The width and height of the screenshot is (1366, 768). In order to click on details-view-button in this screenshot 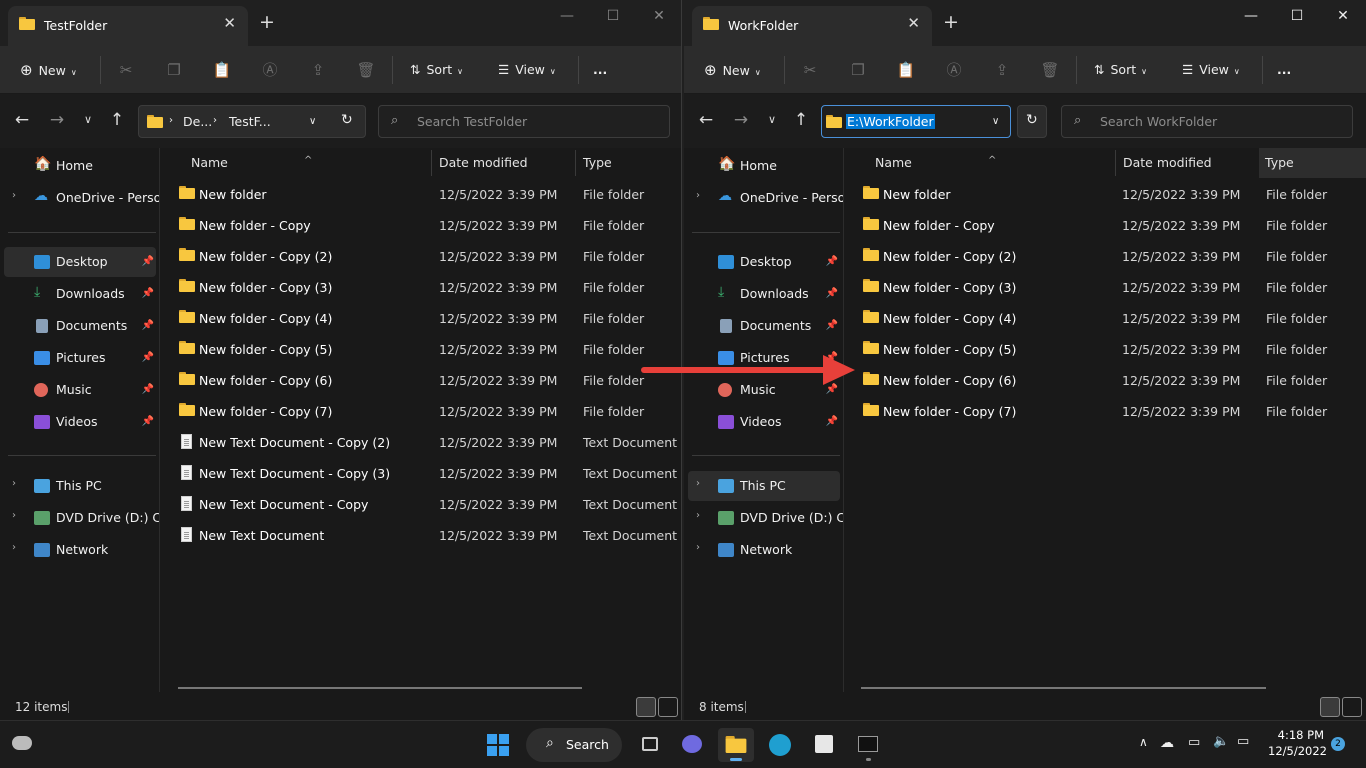, I will do `click(646, 707)`.